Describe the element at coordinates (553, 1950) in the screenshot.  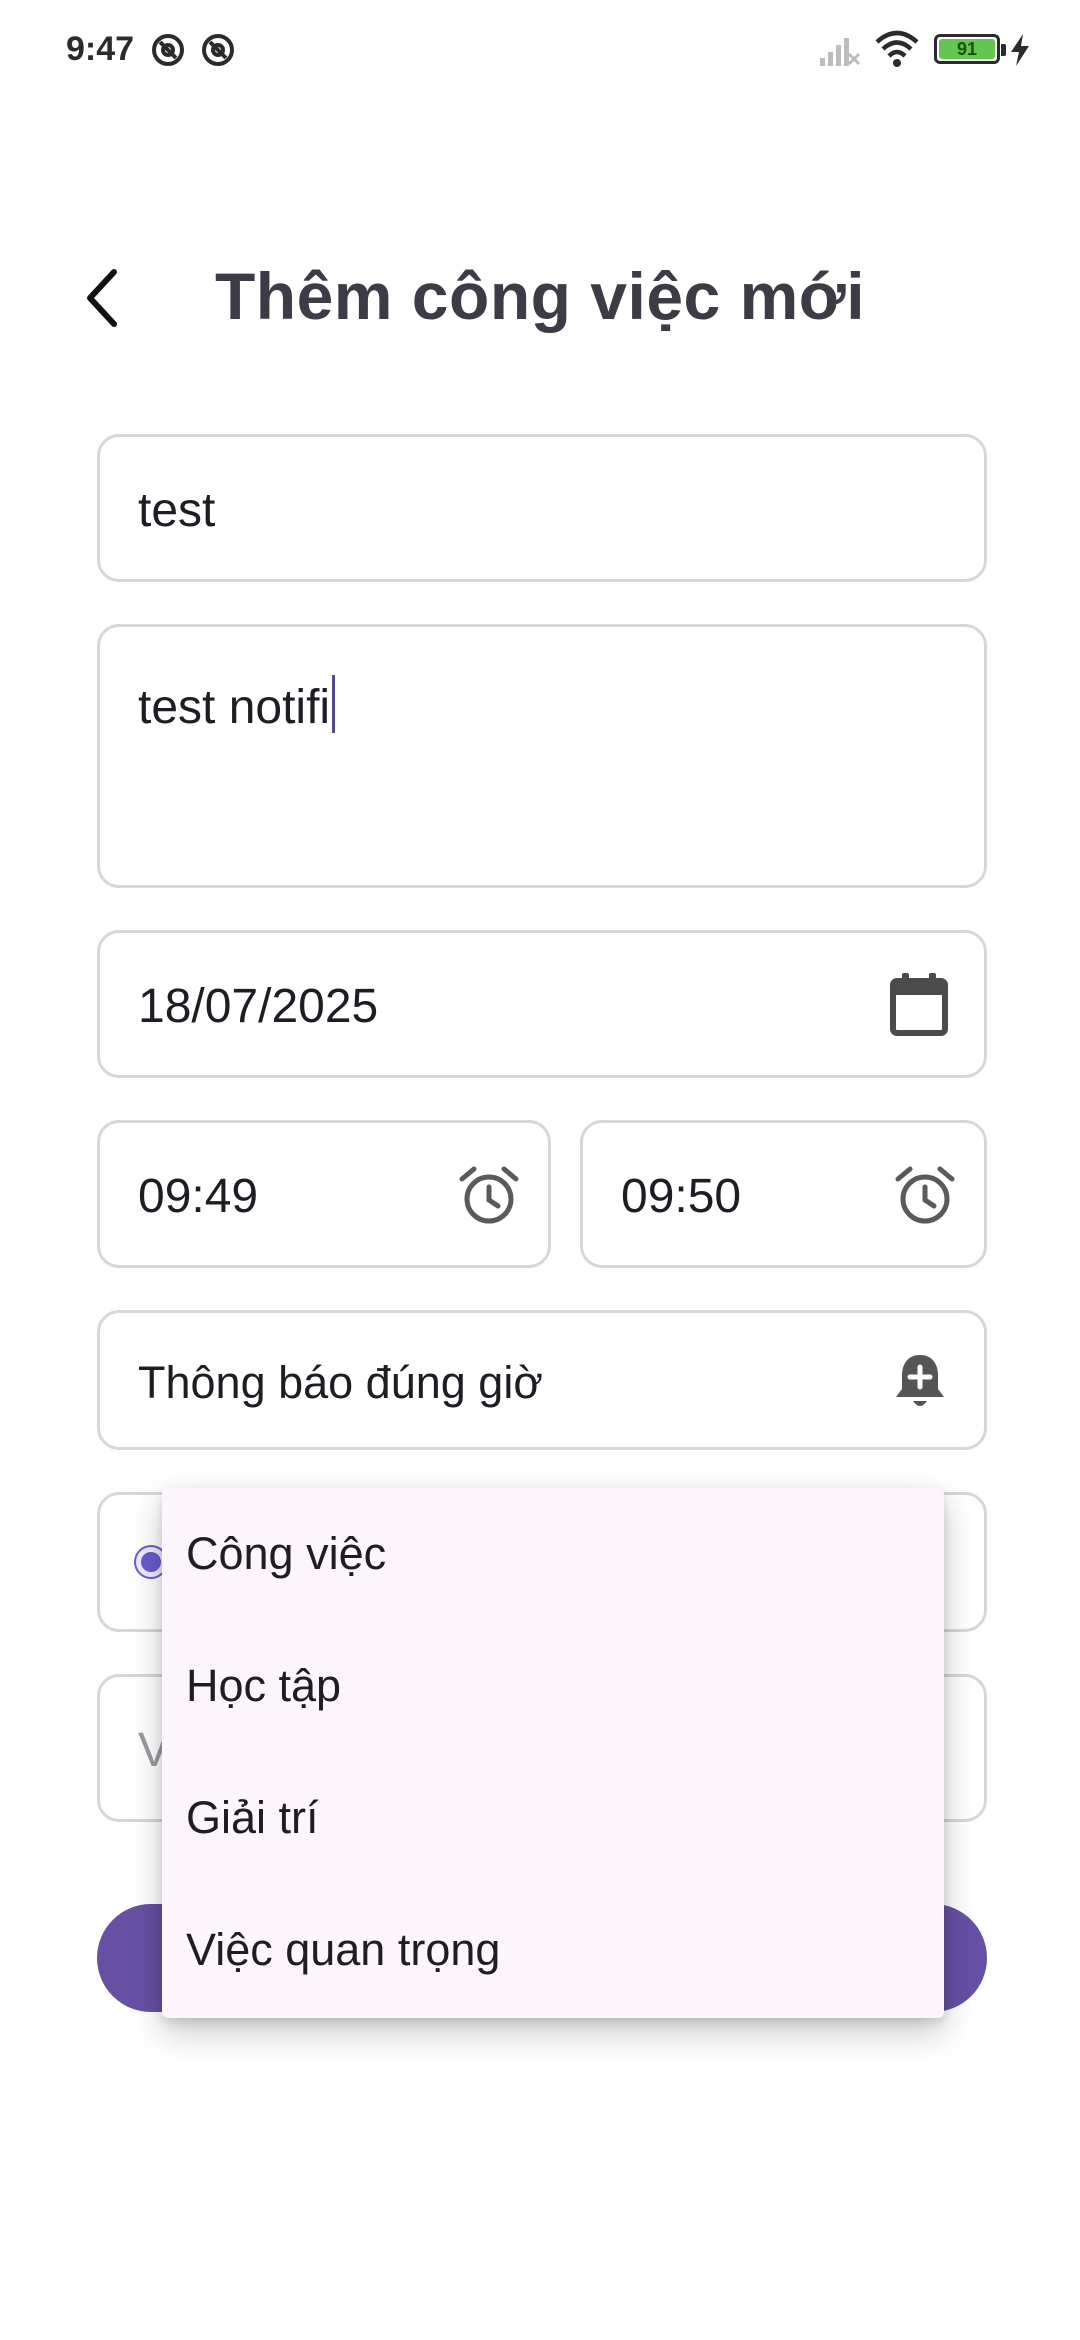
I see `dropdown-item-viec-quan-trong: Việc quan trọng` at that location.